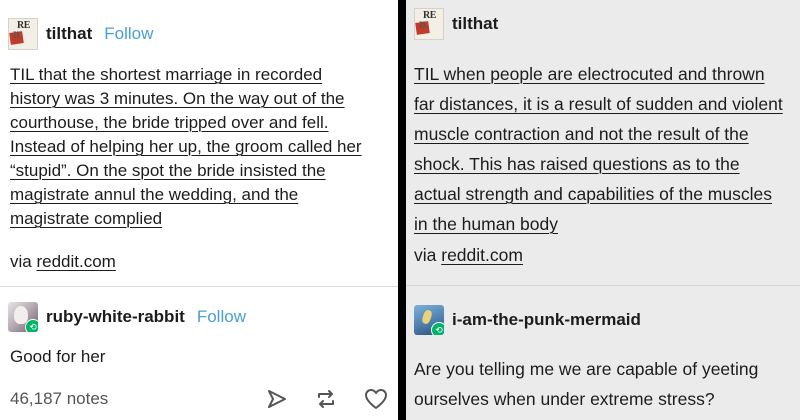 The image size is (800, 420). I want to click on post-text-line: in the human body, so click(486, 224).